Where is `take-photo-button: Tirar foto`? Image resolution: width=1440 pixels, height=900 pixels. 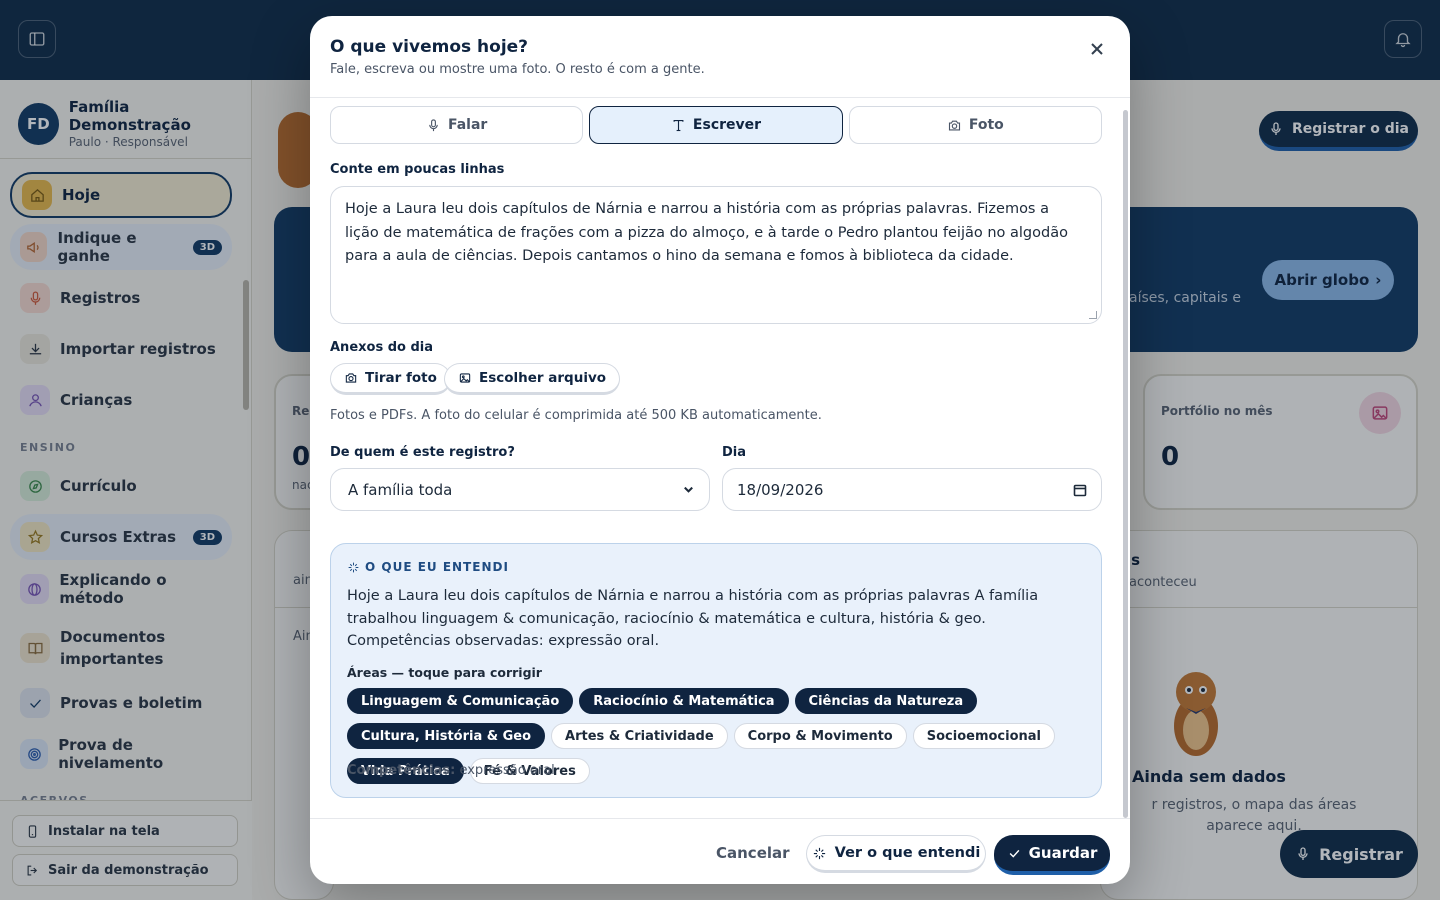
take-photo-button: Tirar foto is located at coordinates (390, 379).